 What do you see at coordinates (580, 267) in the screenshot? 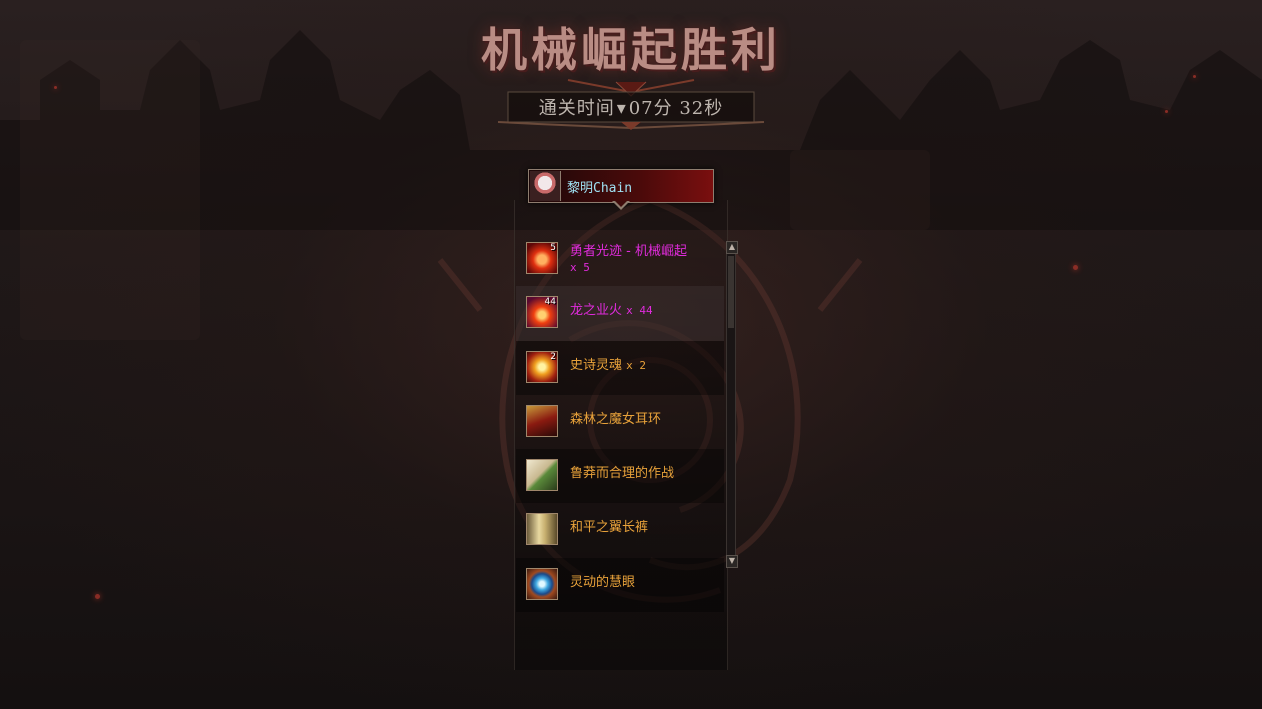
I see `item-count: x 5` at bounding box center [580, 267].